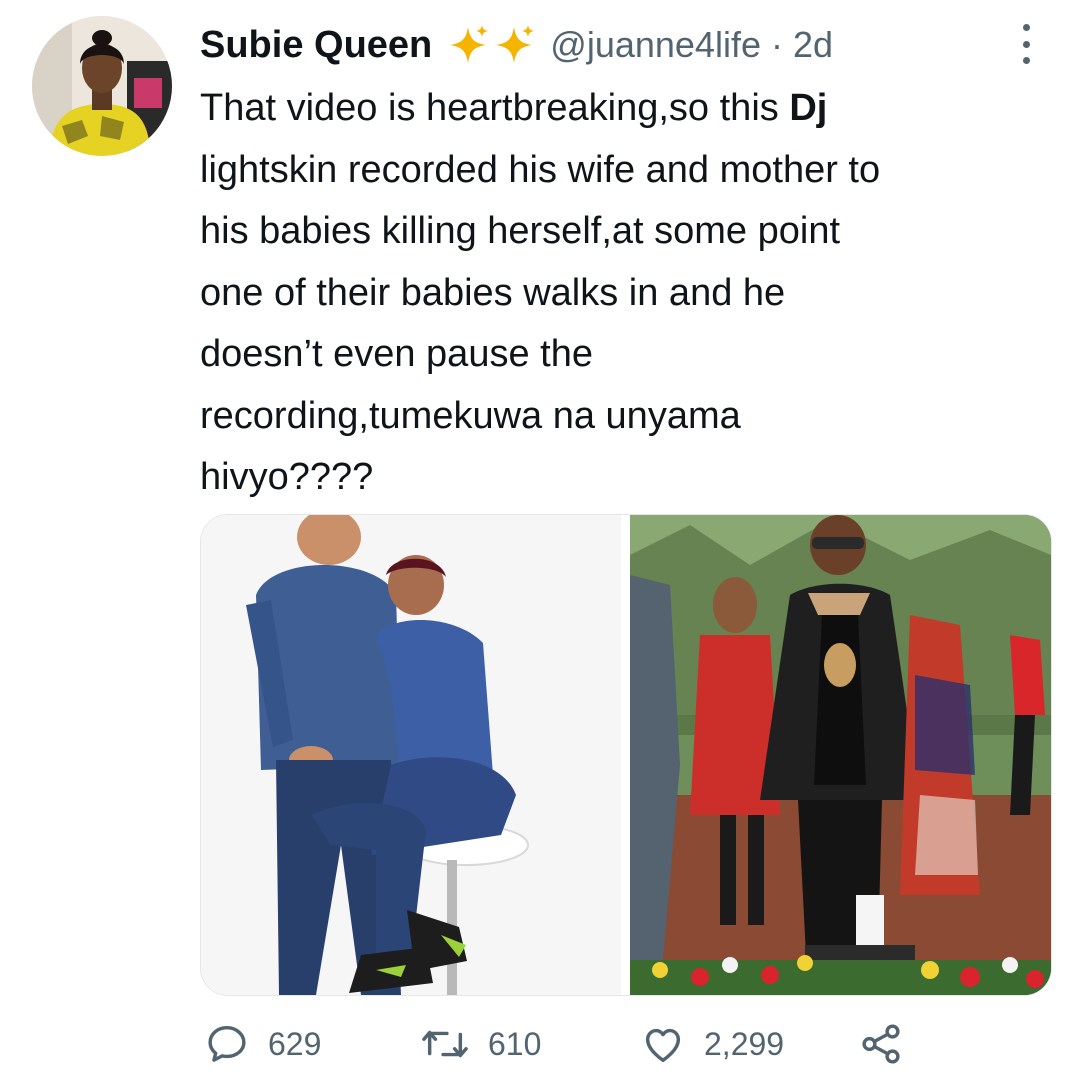  I want to click on action-bar: 629 610 2,299, so click(540, 1044).